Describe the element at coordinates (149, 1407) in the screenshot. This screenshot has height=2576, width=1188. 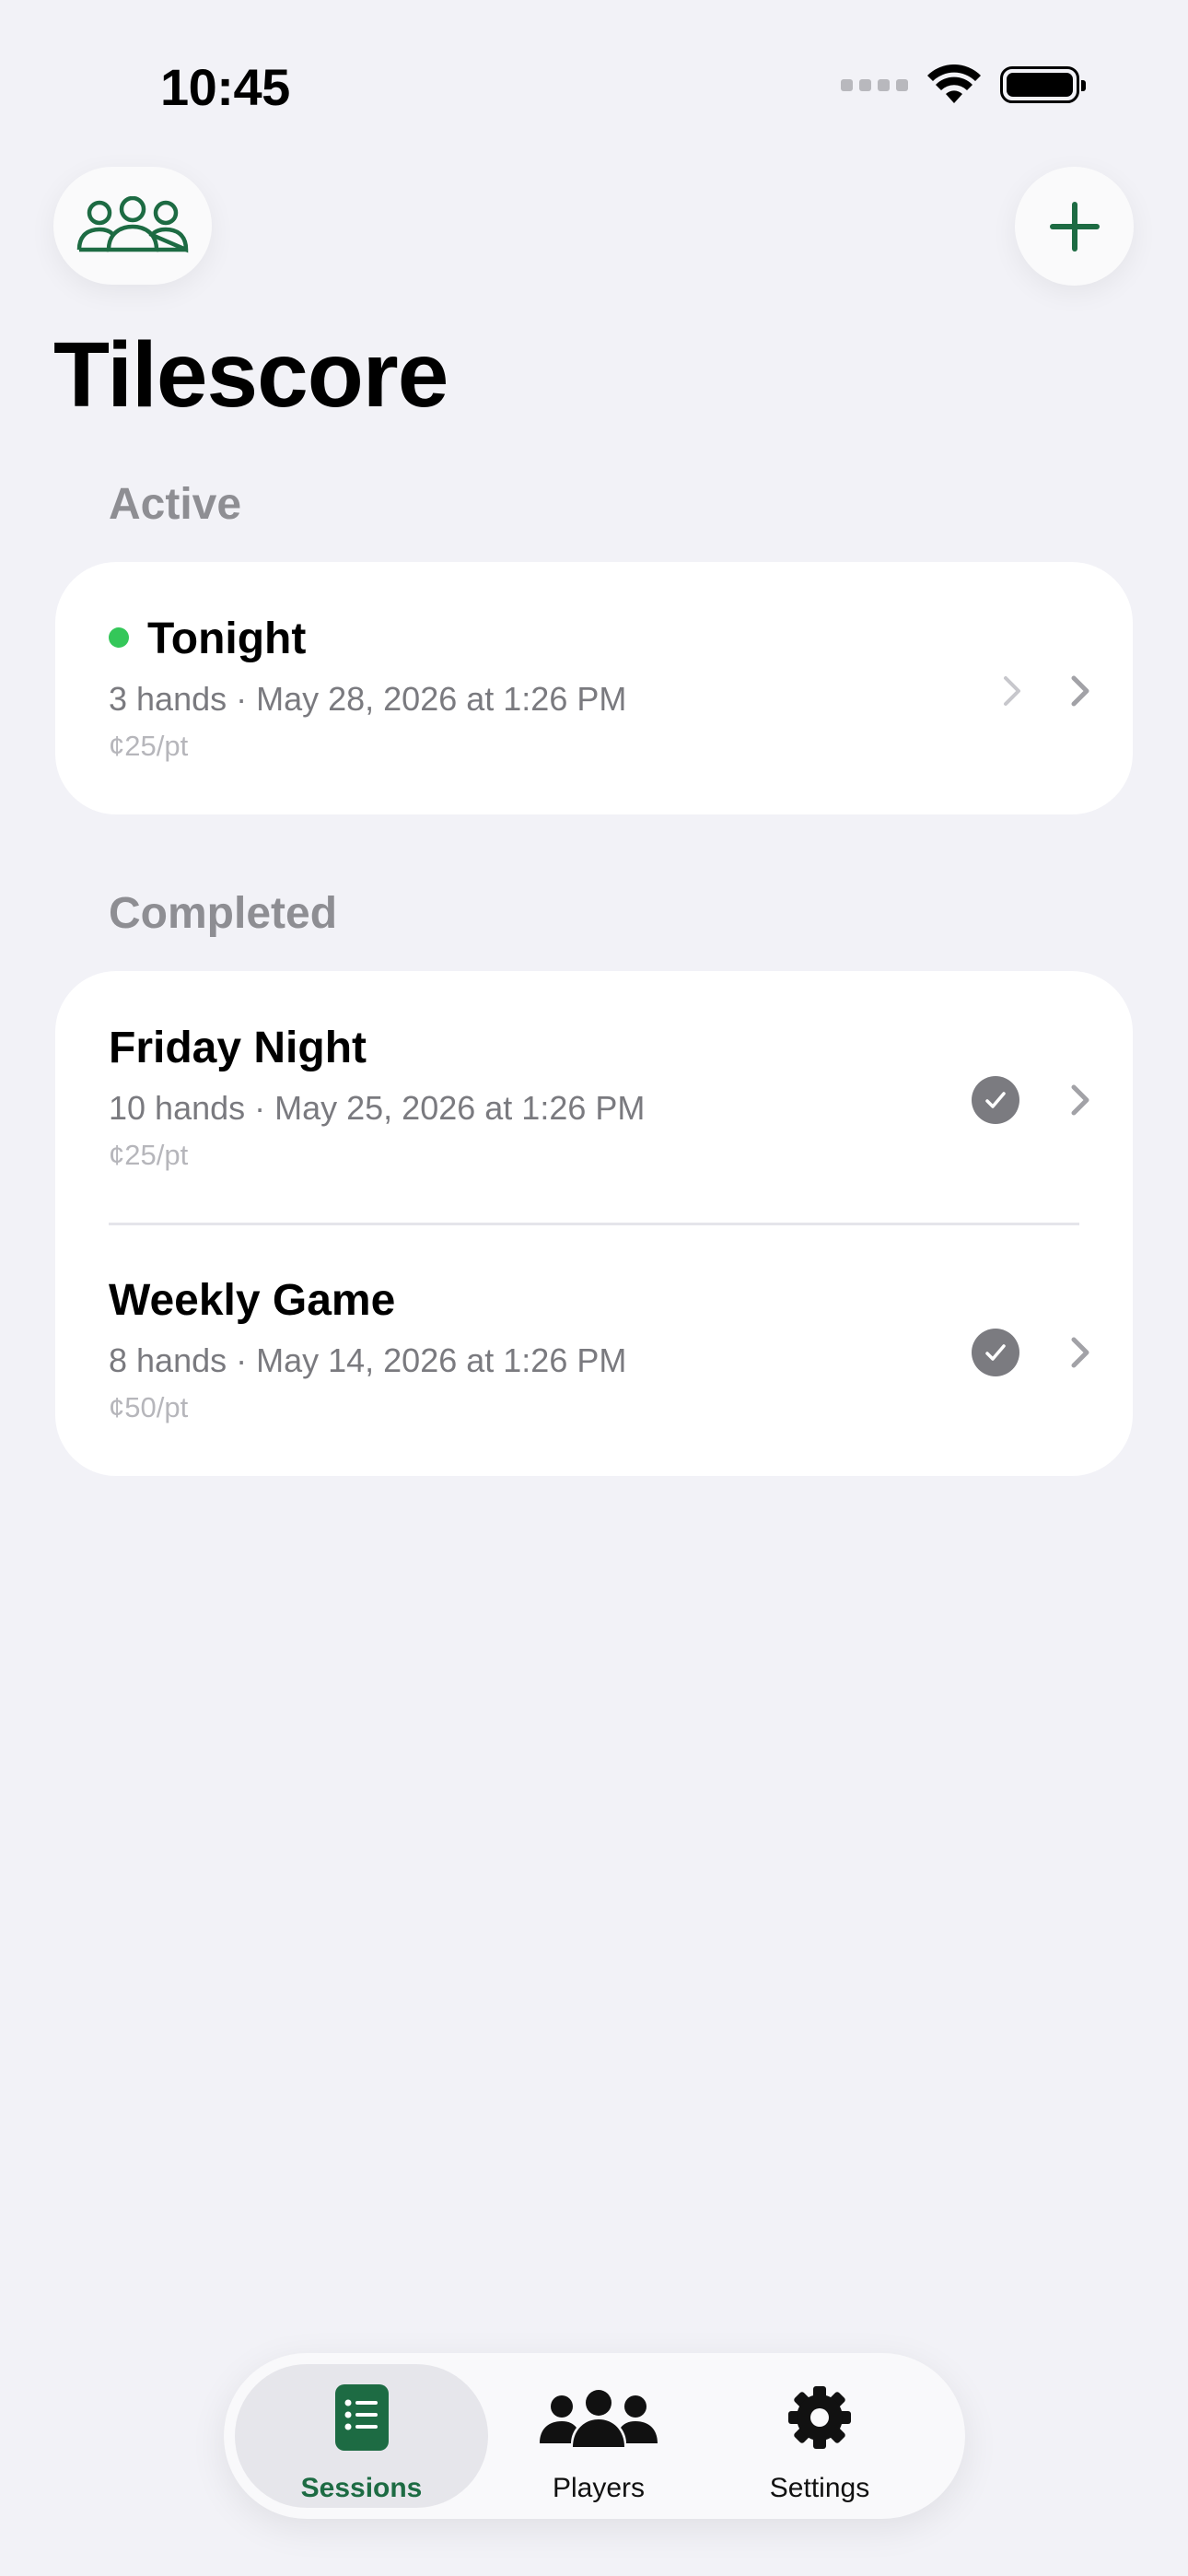
I see `session-rate: ¢50/pt` at that location.